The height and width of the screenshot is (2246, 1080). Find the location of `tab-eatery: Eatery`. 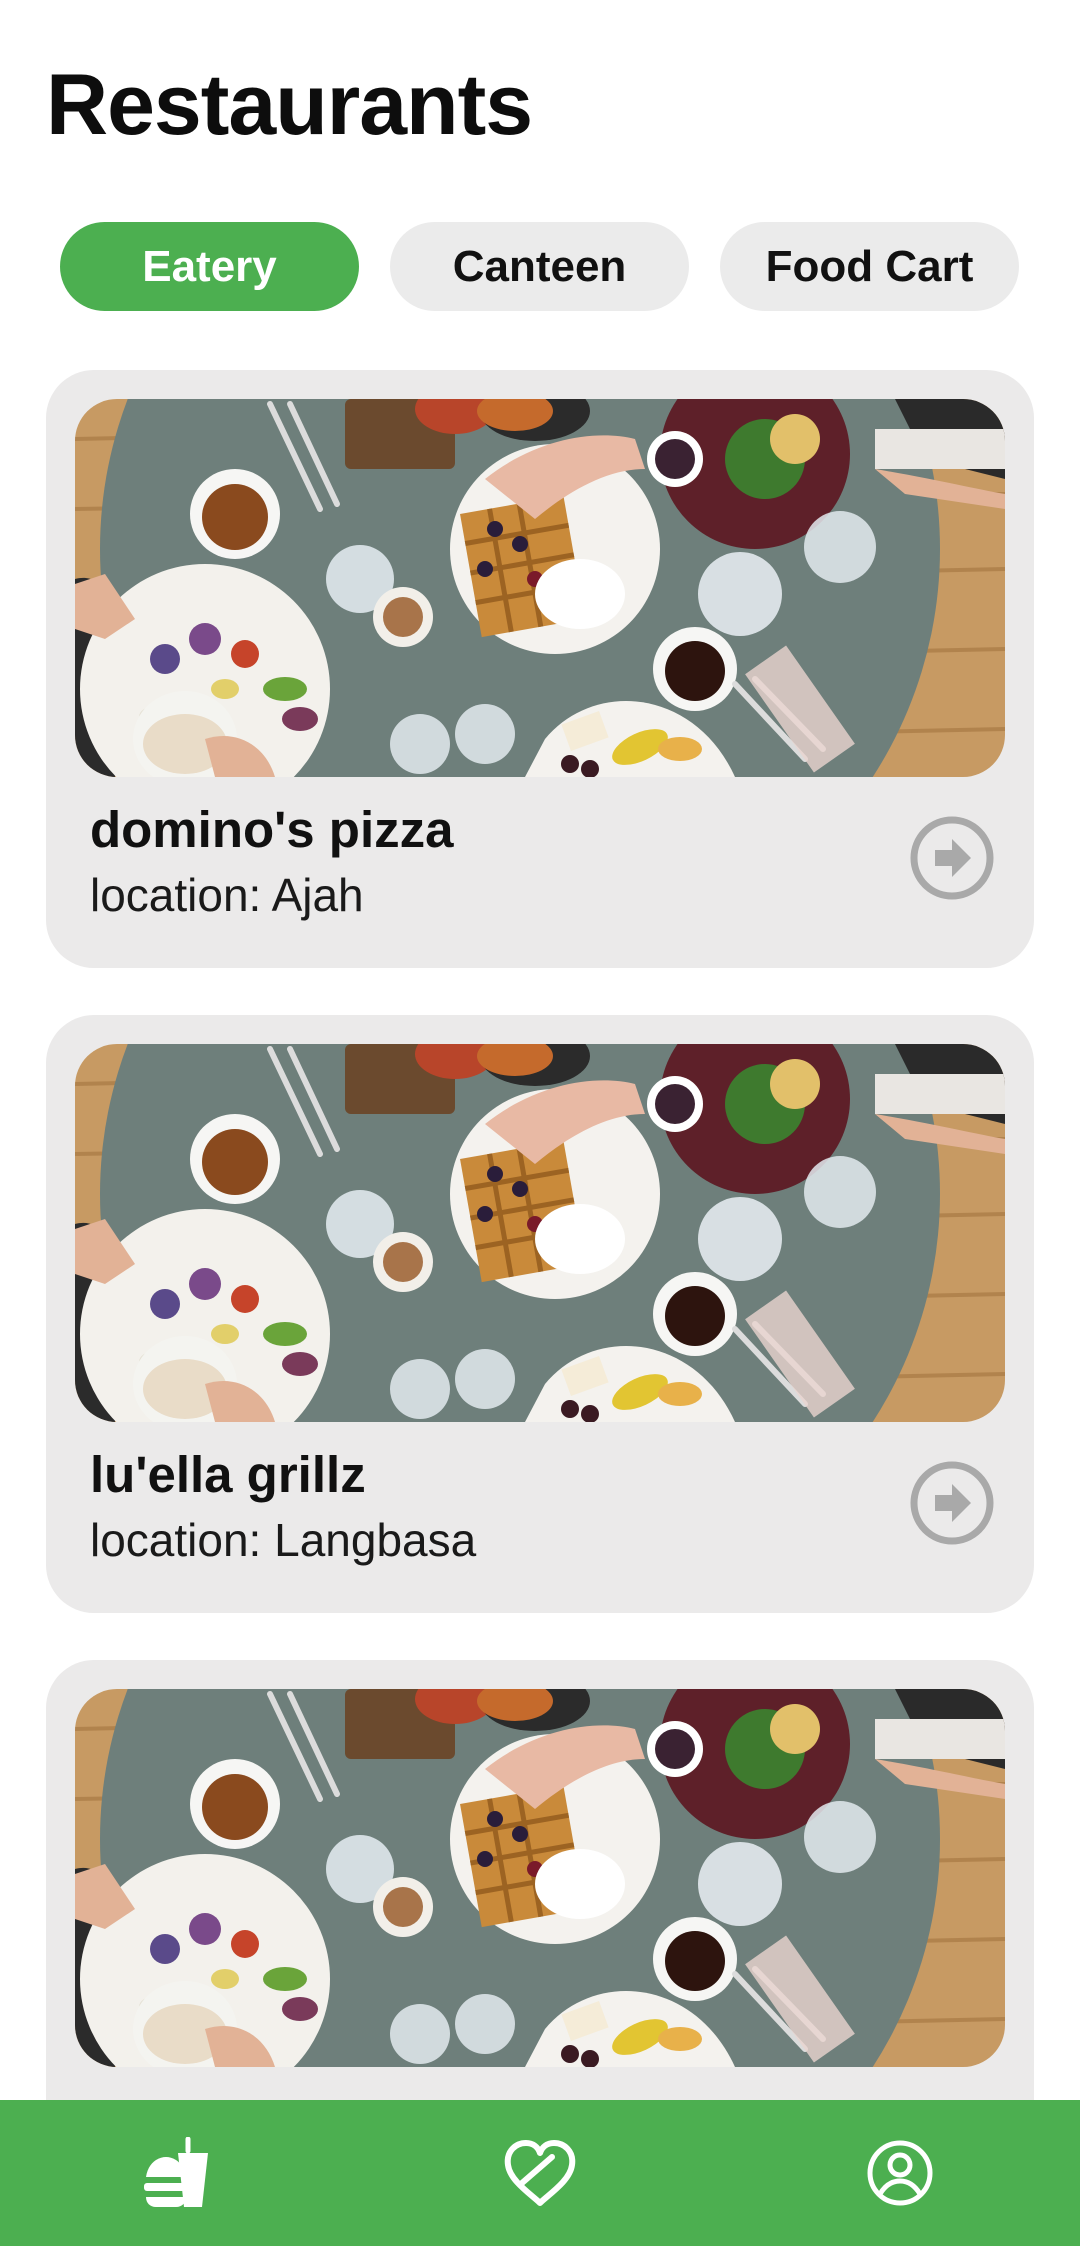

tab-eatery: Eatery is located at coordinates (209, 266).